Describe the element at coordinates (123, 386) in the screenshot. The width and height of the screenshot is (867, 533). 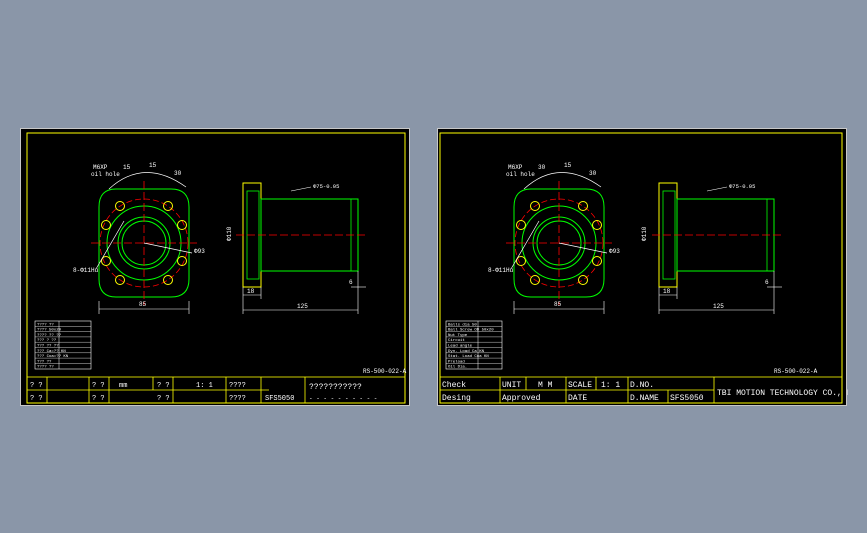
I see `tb-r1-c3: mm` at that location.